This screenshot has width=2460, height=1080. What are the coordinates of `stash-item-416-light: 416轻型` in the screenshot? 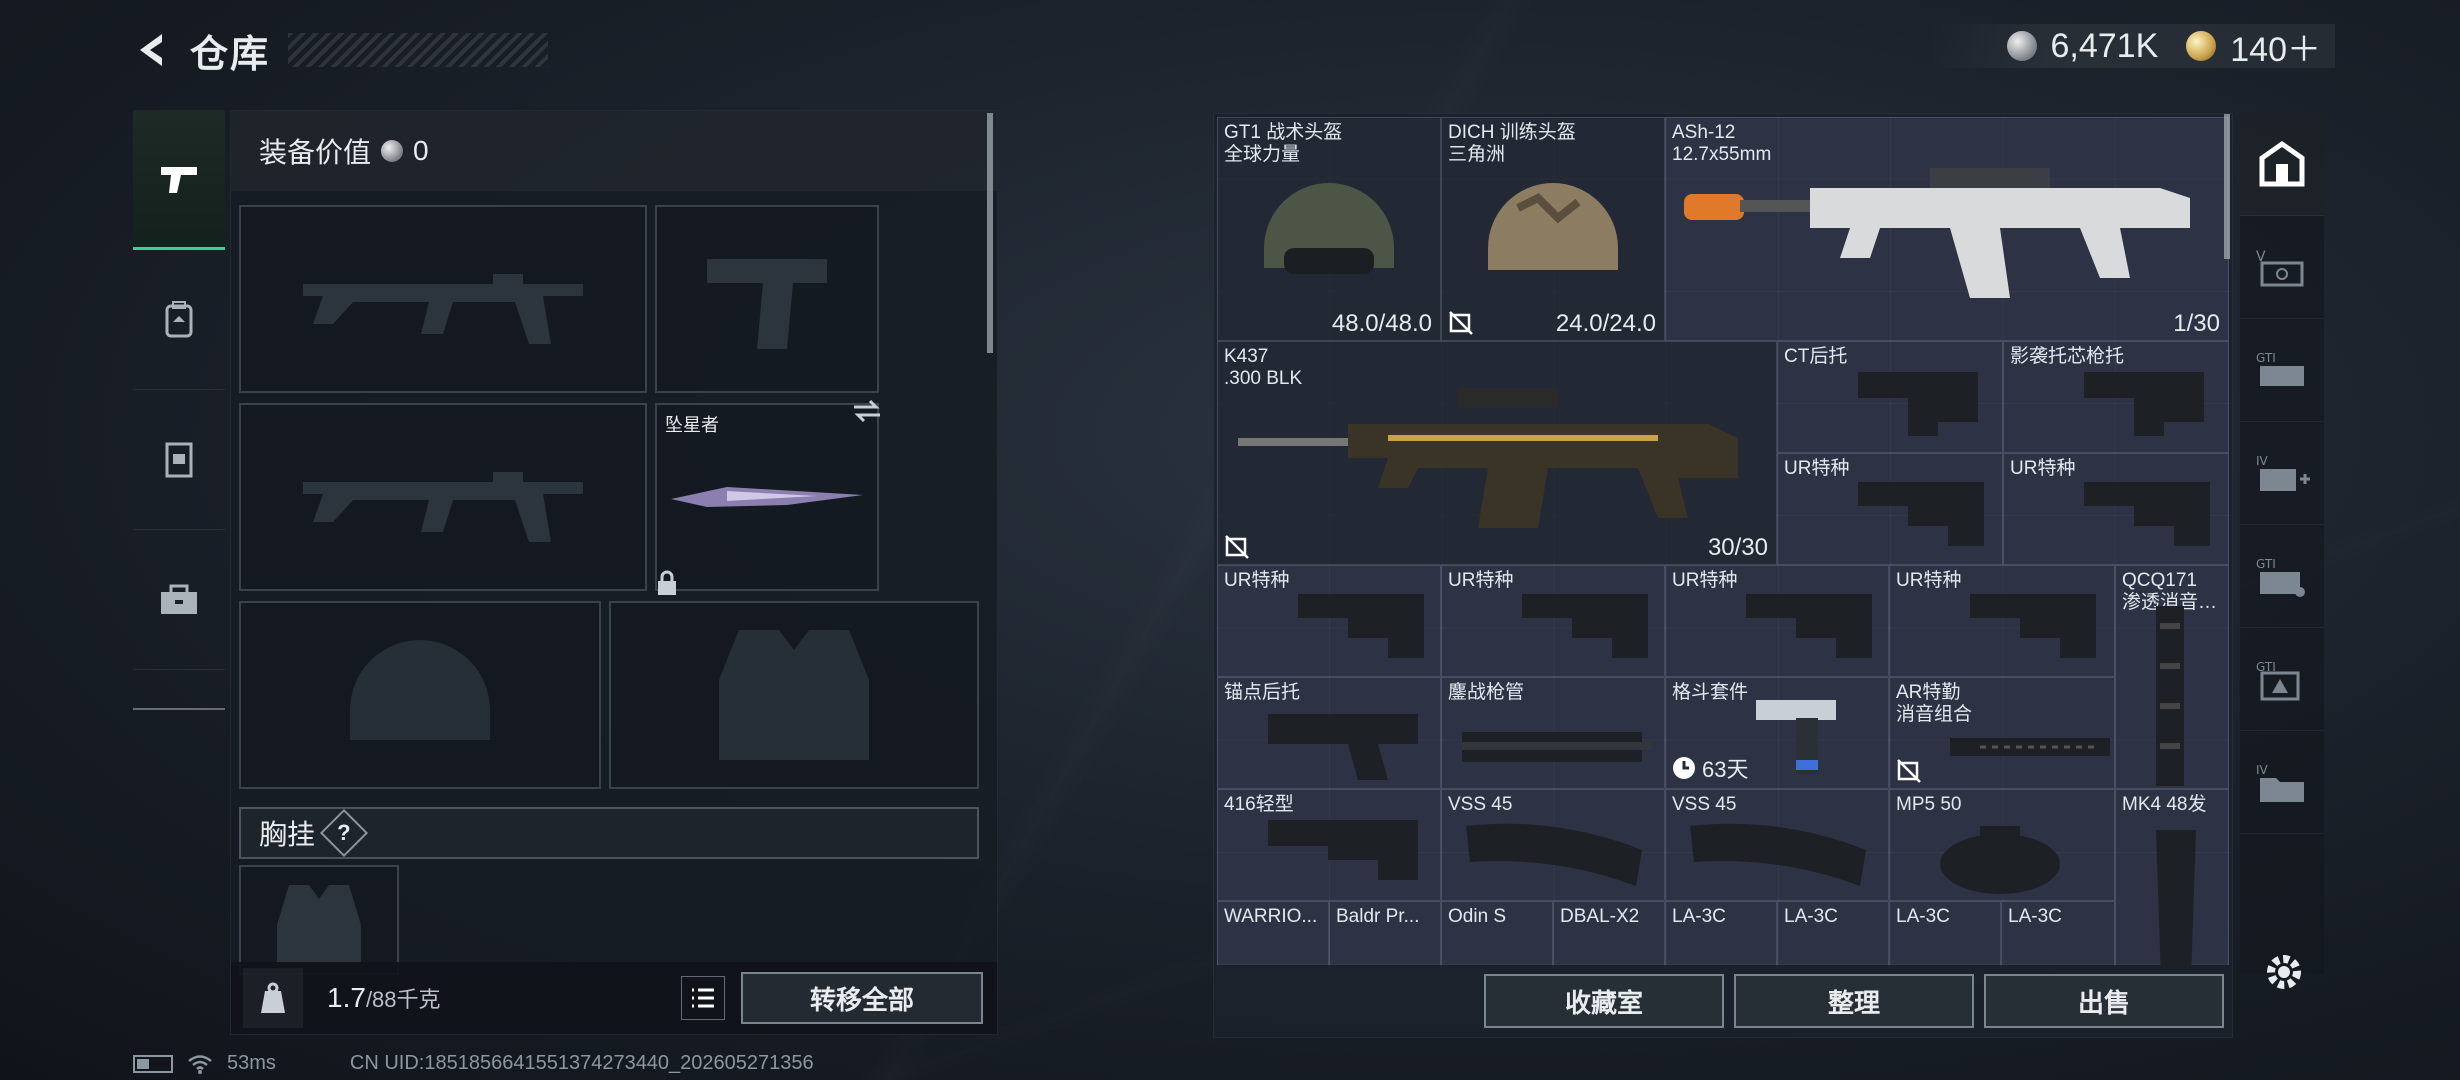 It's located at (1329, 845).